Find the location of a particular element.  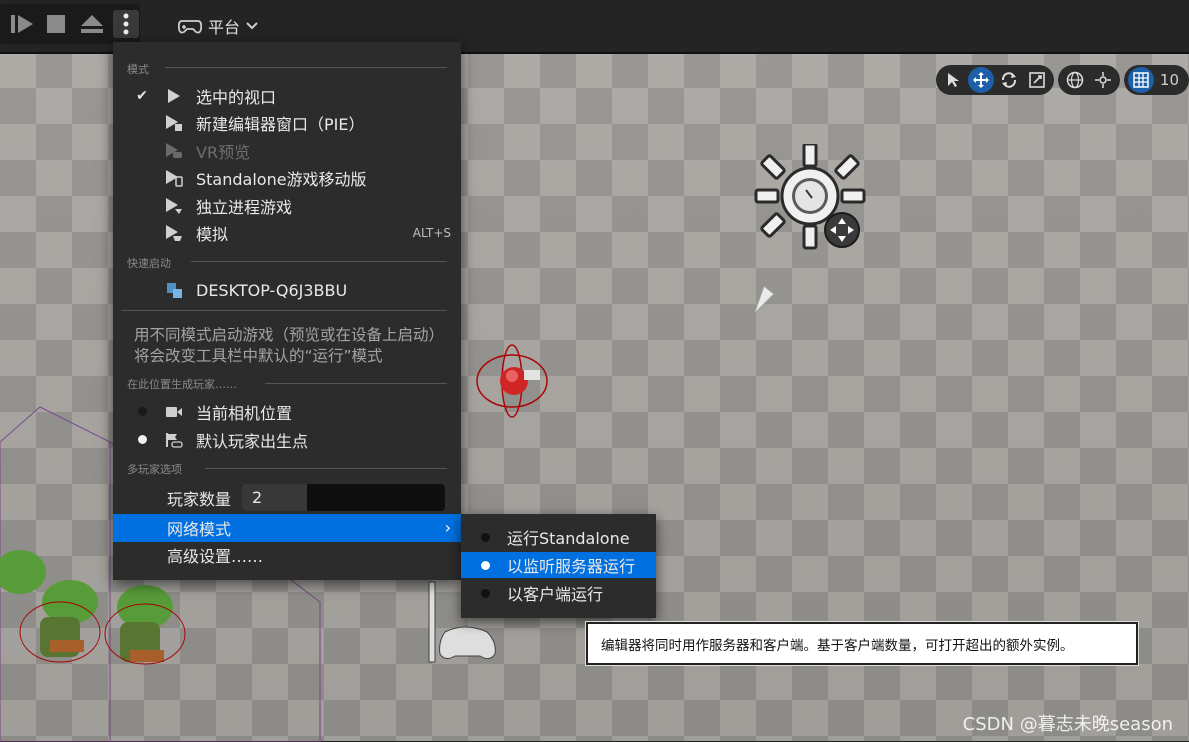

cursor-icon is located at coordinates (953, 80).